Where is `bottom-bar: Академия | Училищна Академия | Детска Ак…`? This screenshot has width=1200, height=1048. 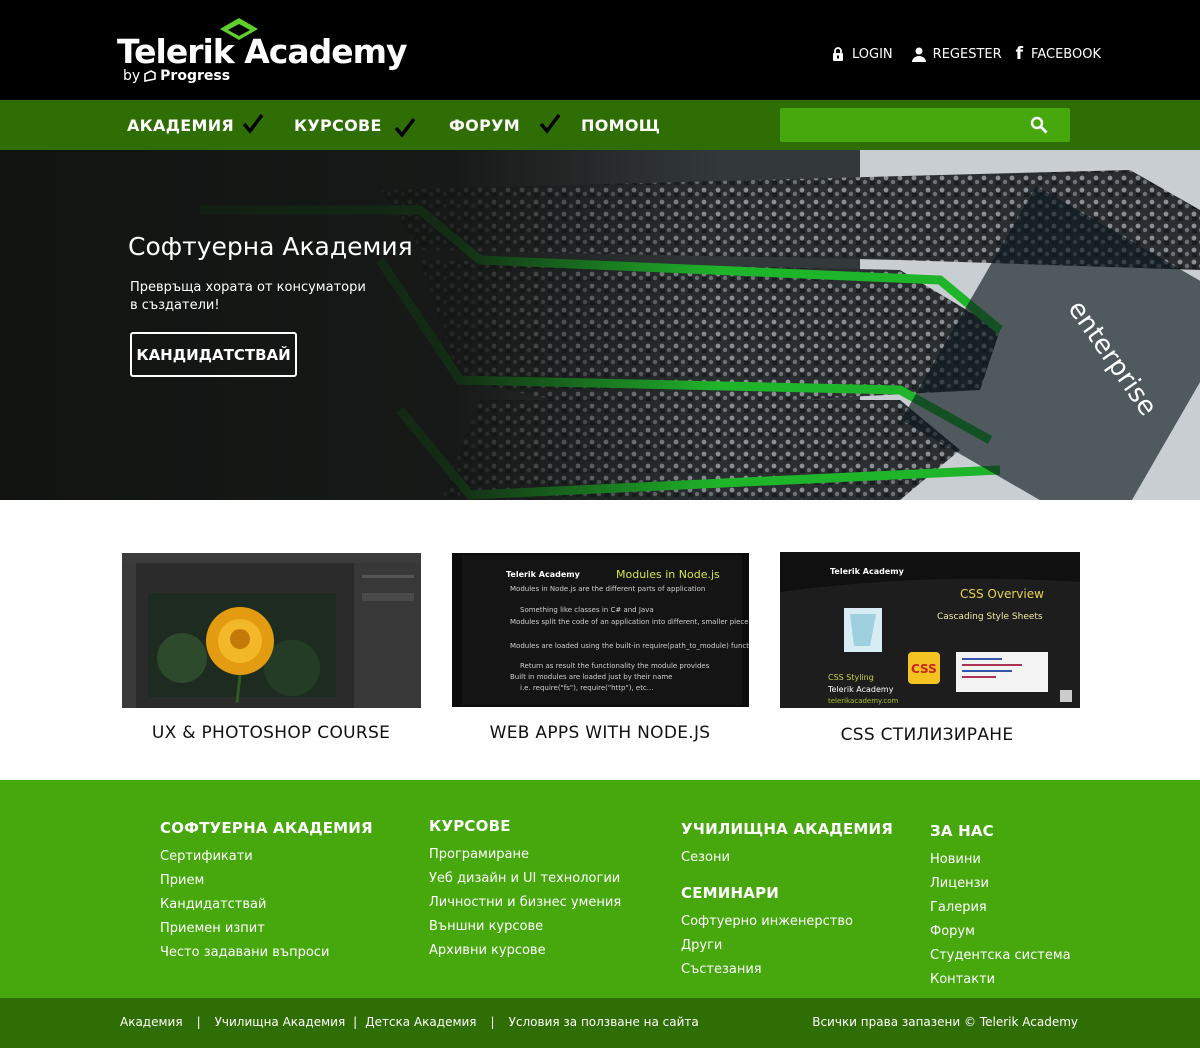 bottom-bar: Академия | Училищна Академия | Детска Ак… is located at coordinates (600, 1023).